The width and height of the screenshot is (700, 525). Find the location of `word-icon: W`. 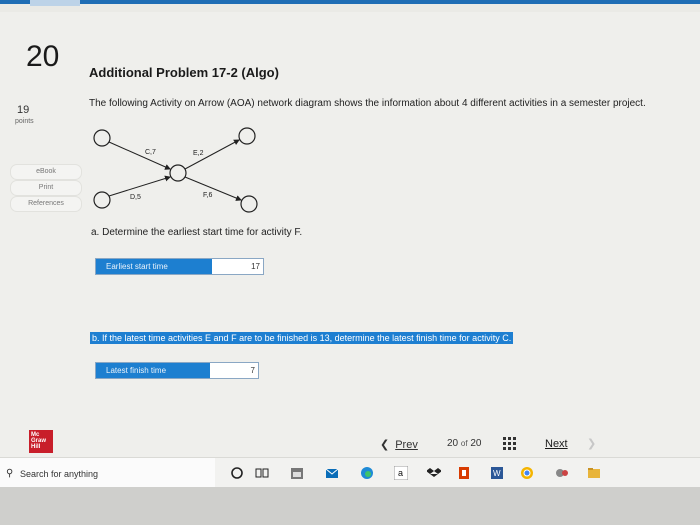

word-icon: W is located at coordinates (497, 473).